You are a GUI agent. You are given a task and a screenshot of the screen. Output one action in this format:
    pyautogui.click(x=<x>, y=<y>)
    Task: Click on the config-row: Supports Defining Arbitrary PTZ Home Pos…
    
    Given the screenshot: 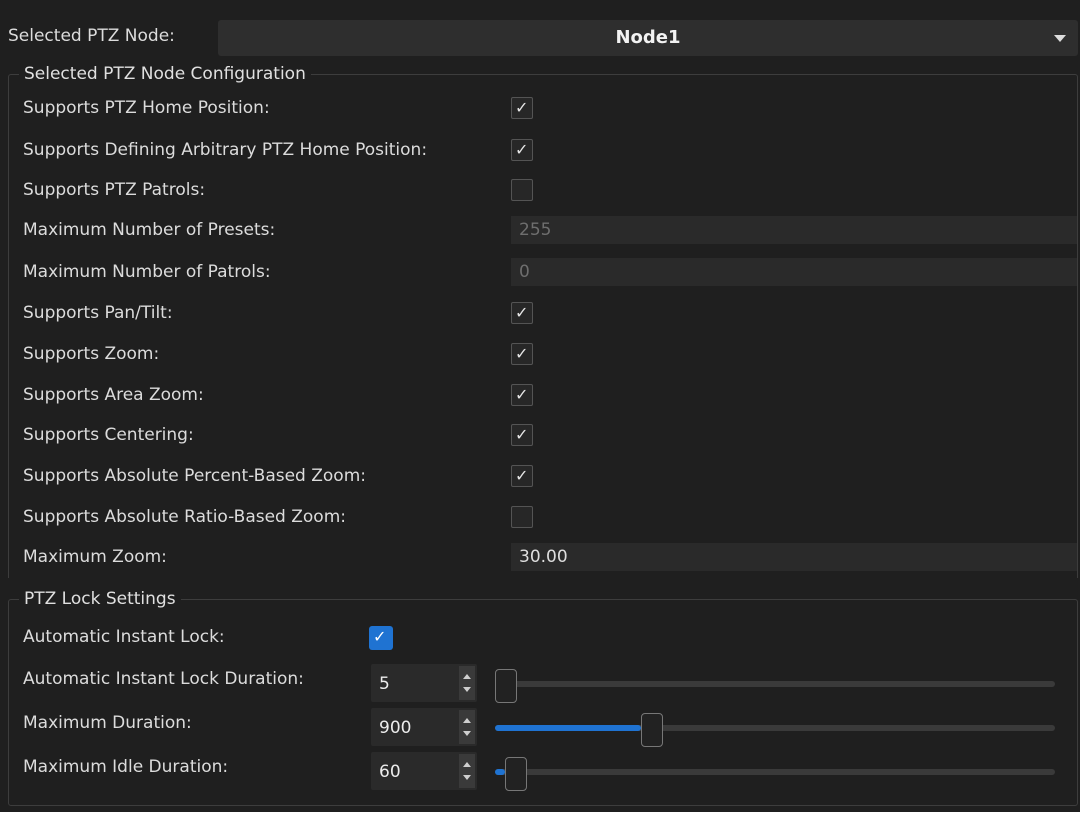 What is the action you would take?
    pyautogui.click(x=543, y=150)
    